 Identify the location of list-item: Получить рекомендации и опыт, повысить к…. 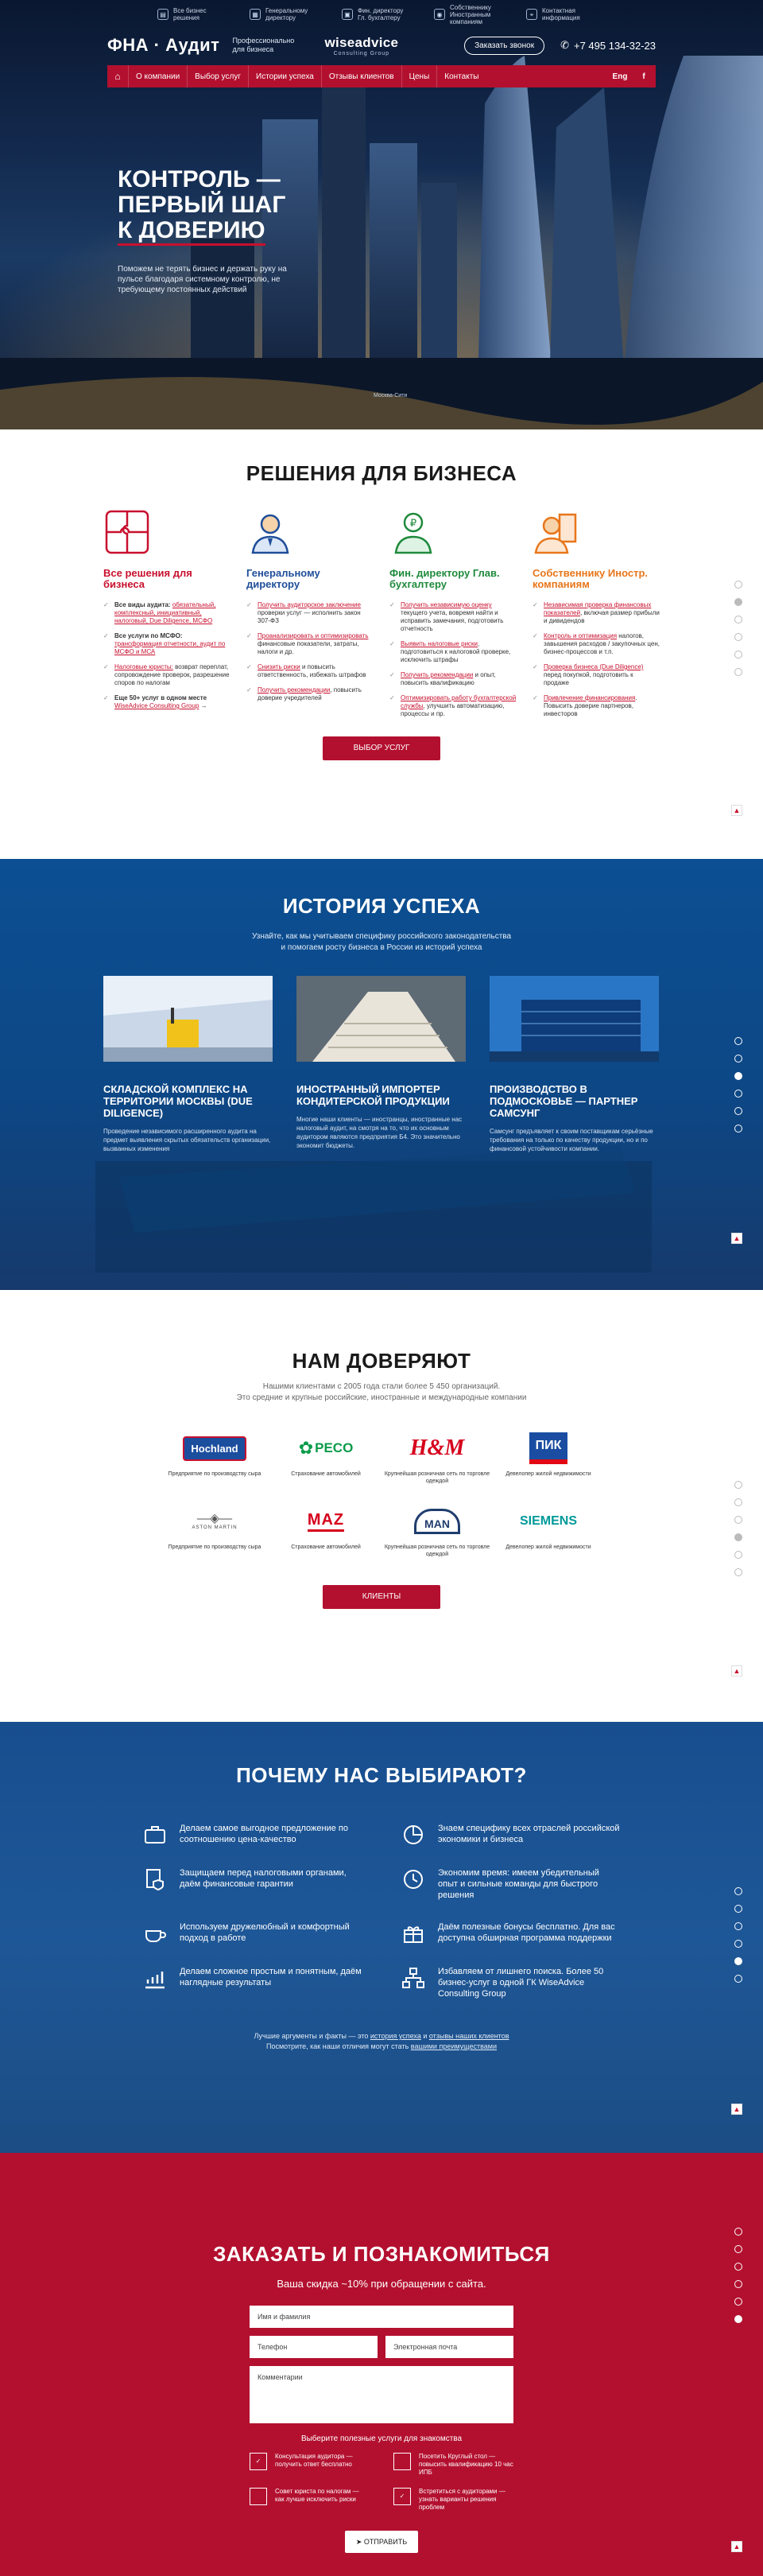
(453, 679).